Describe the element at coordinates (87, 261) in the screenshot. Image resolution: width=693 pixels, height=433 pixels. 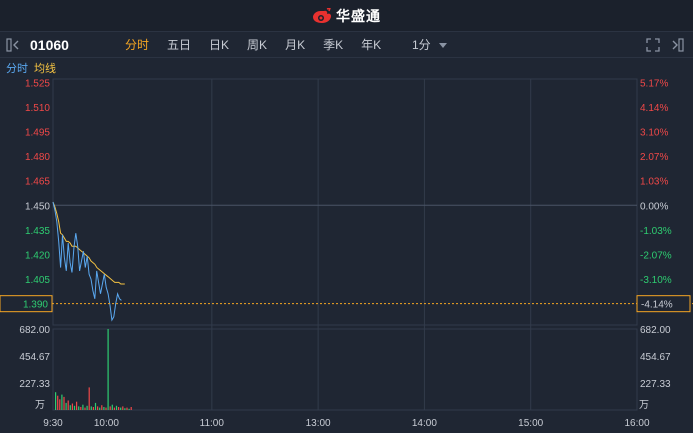
I see `intraday-price-line` at that location.